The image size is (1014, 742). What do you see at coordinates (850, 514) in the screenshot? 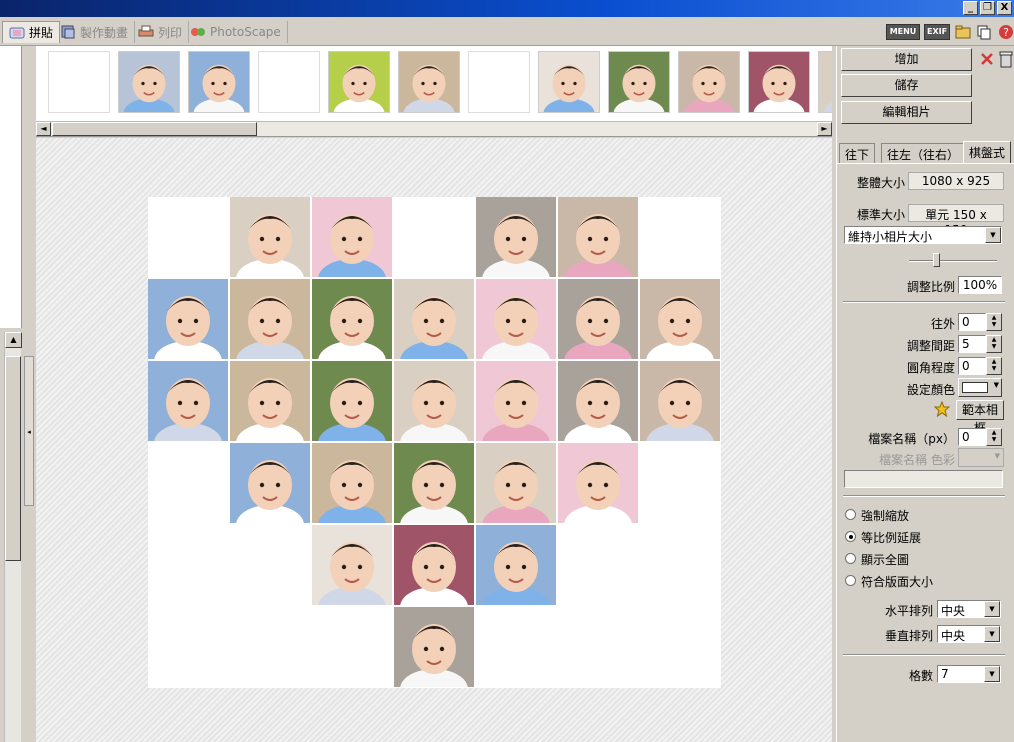
I see `radio-force-scale` at bounding box center [850, 514].